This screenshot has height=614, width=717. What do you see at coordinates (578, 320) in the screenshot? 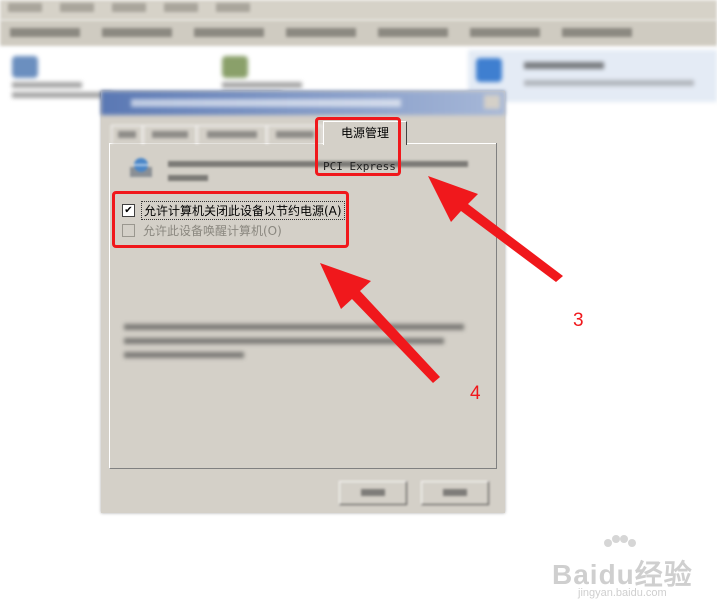
I see `step-3-label: 3` at bounding box center [578, 320].